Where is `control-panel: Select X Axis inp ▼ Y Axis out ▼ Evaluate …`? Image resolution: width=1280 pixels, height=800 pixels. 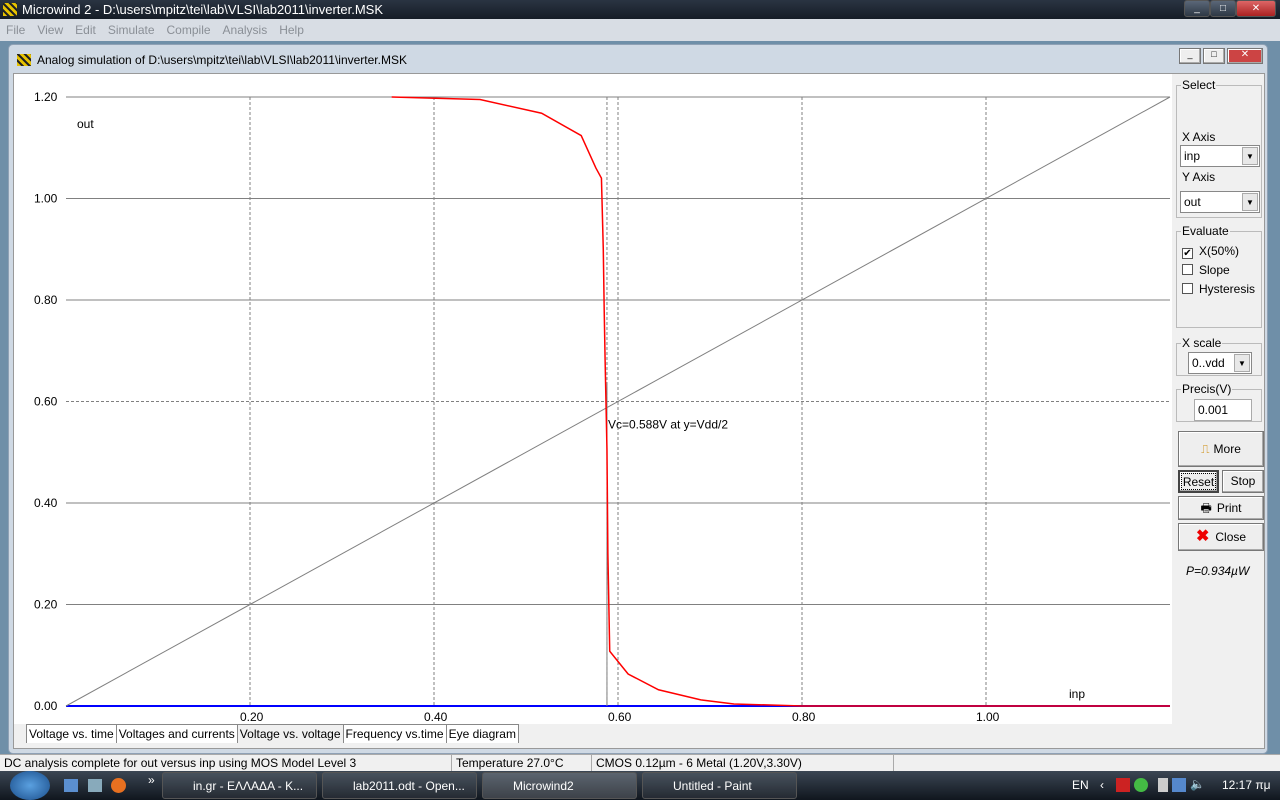 control-panel: Select X Axis inp ▼ Y Axis out ▼ Evaluate … is located at coordinates (1220, 412).